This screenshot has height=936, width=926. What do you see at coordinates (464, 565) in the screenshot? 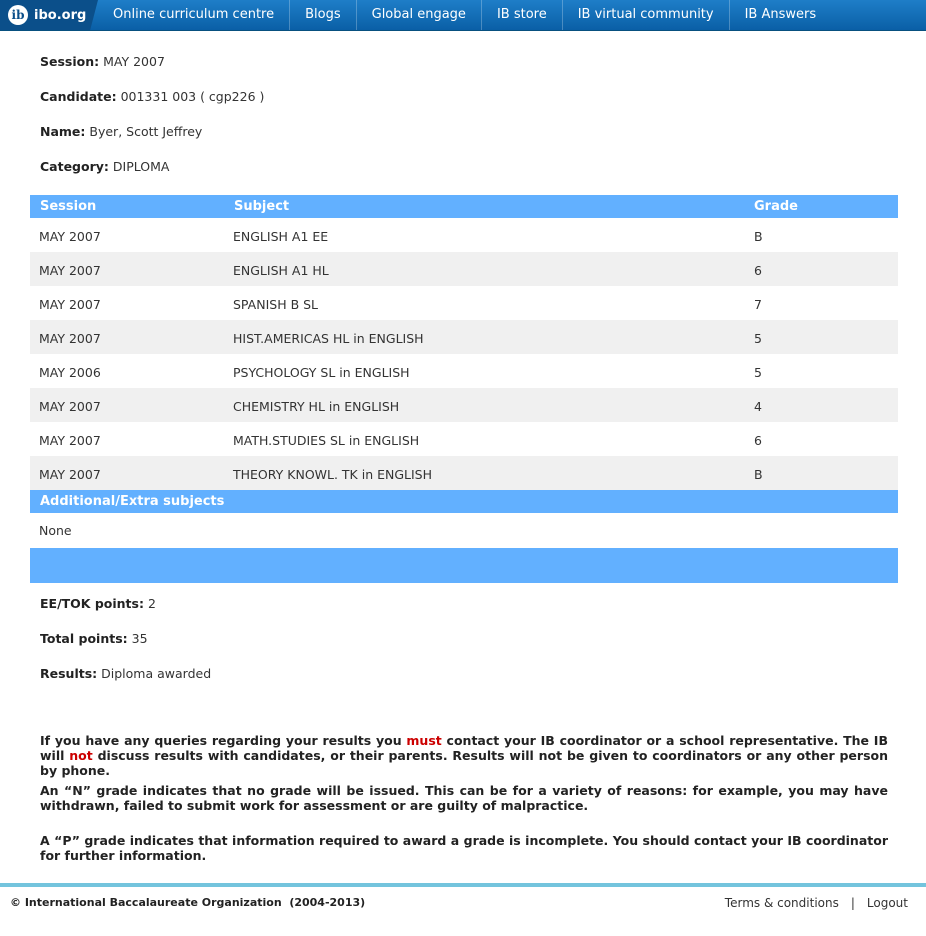
I see `table-footer-bar` at bounding box center [464, 565].